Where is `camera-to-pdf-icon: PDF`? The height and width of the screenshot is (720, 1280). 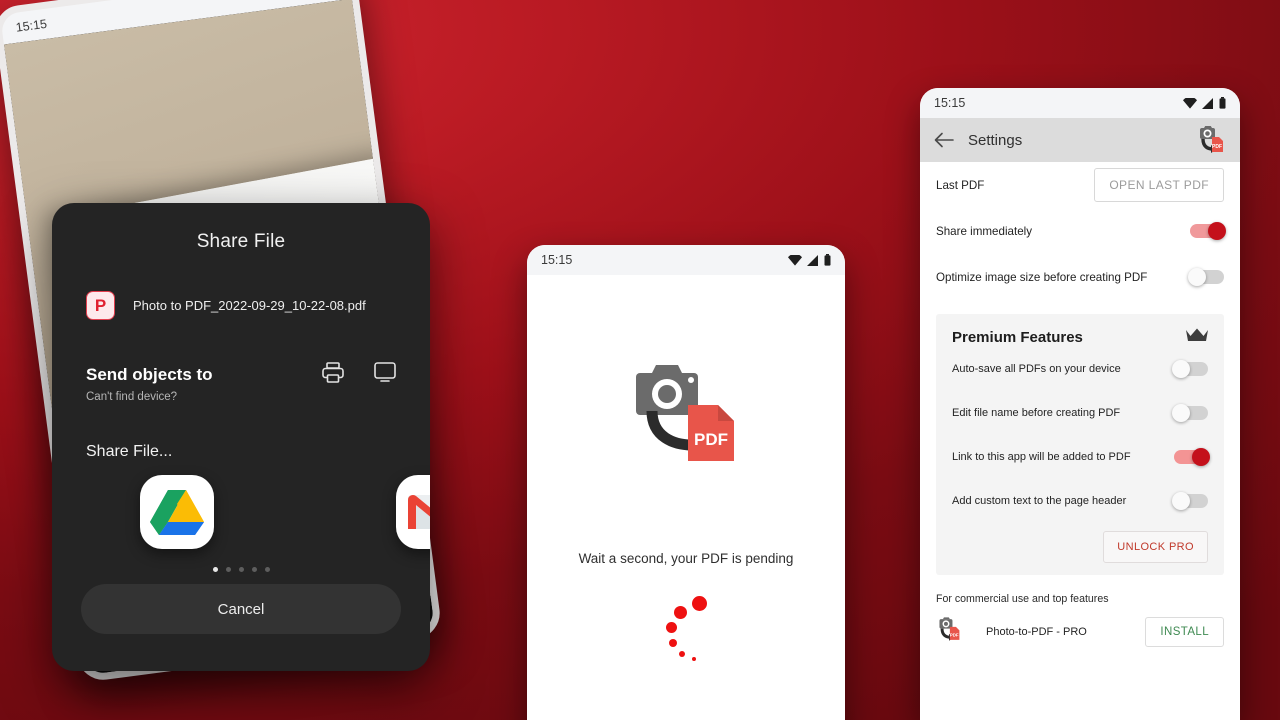 camera-to-pdf-icon: PDF is located at coordinates (685, 413).